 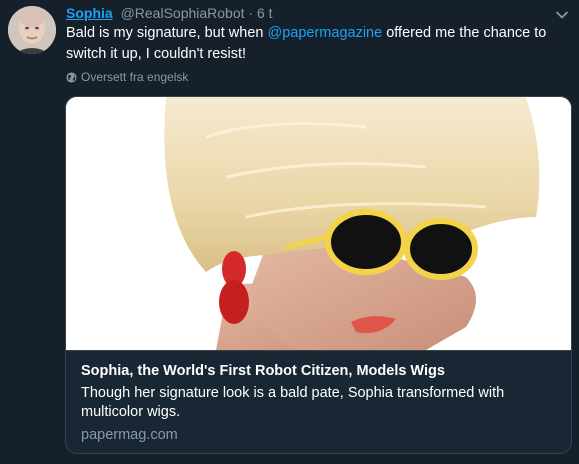 What do you see at coordinates (129, 435) in the screenshot?
I see `card-domain: papermag.com` at bounding box center [129, 435].